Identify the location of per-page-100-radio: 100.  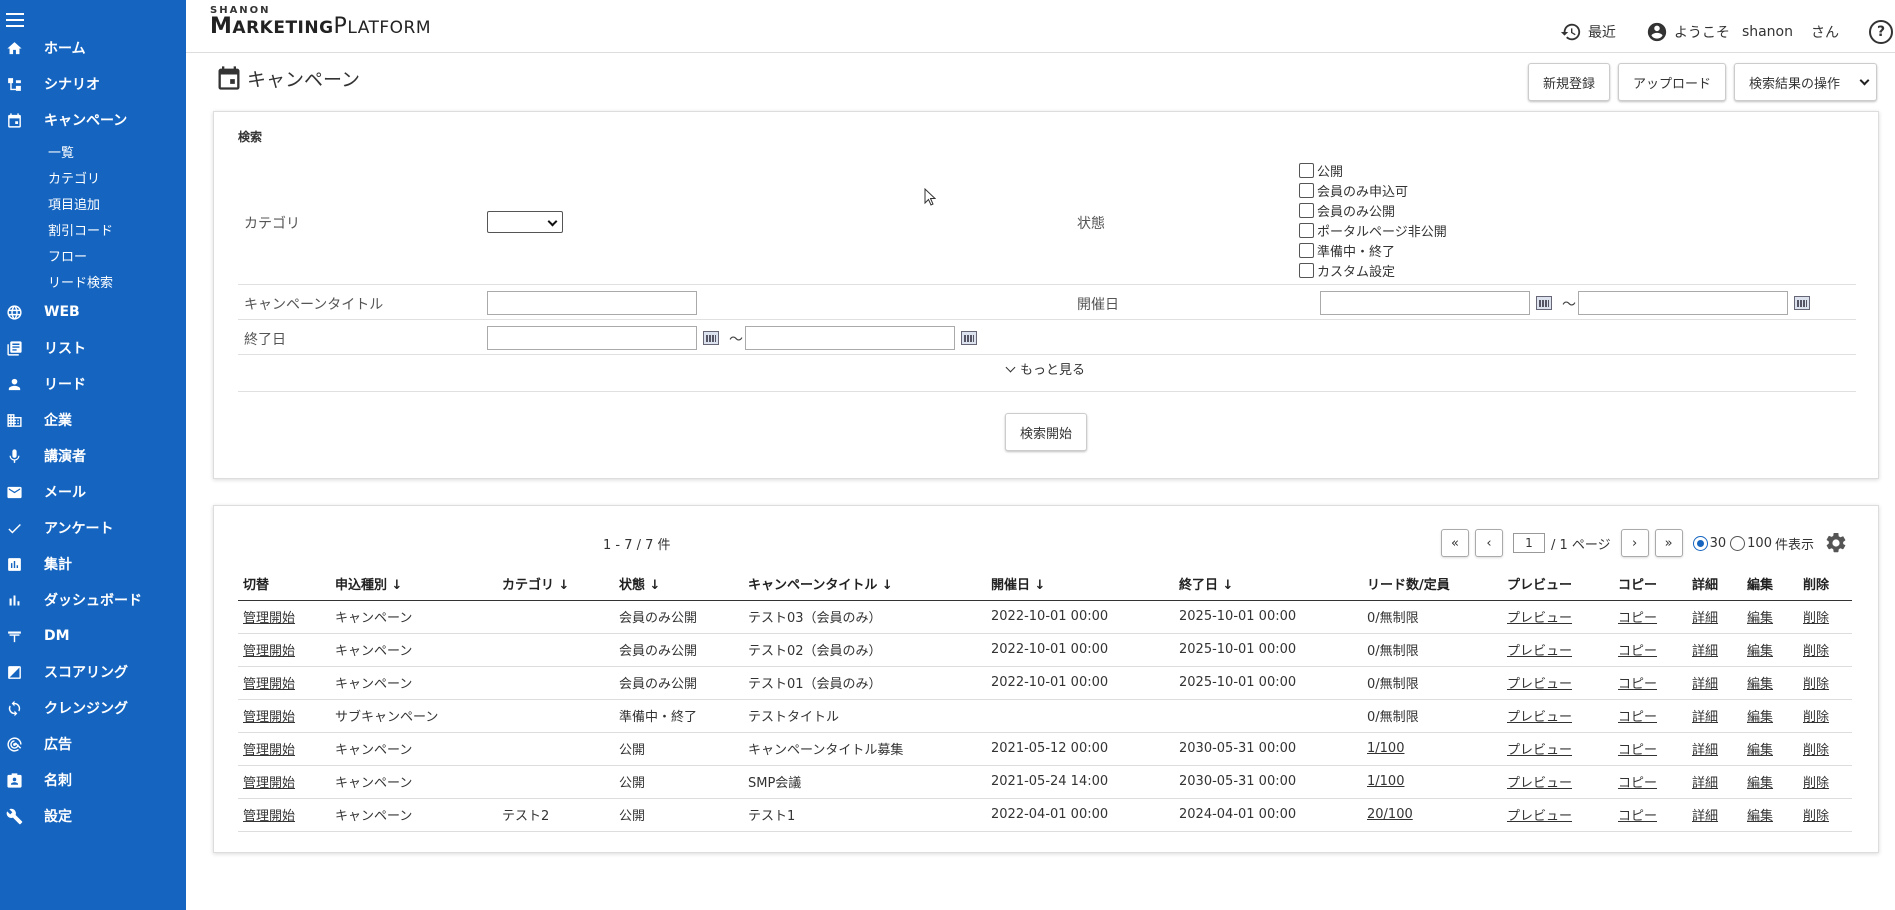
(1751, 543).